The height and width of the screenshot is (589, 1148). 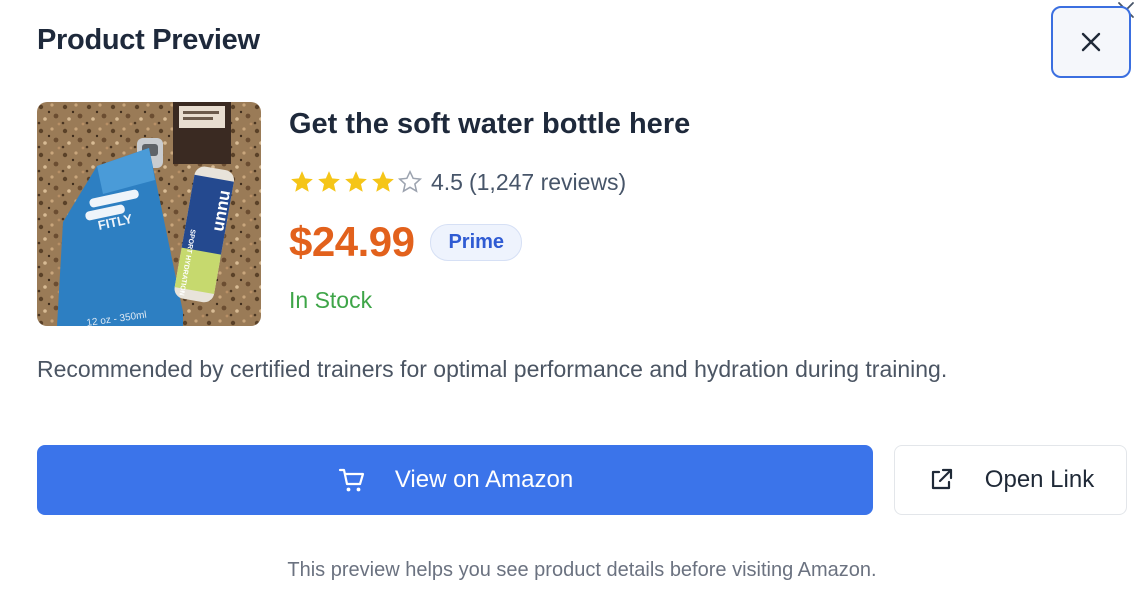 I want to click on cart-icon, so click(x=352, y=480).